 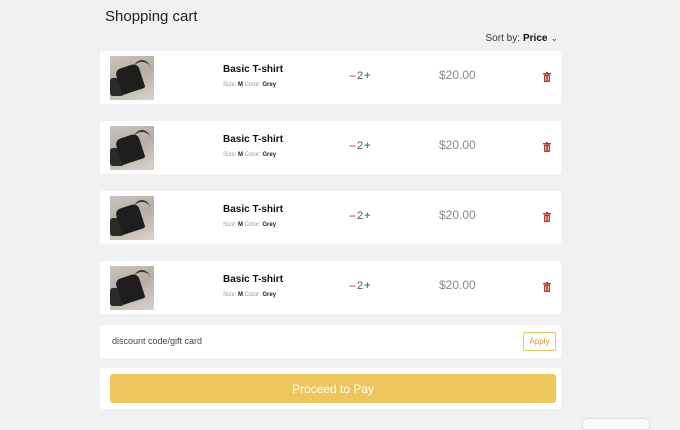 I want to click on page-title: Shopping cart, so click(x=151, y=16).